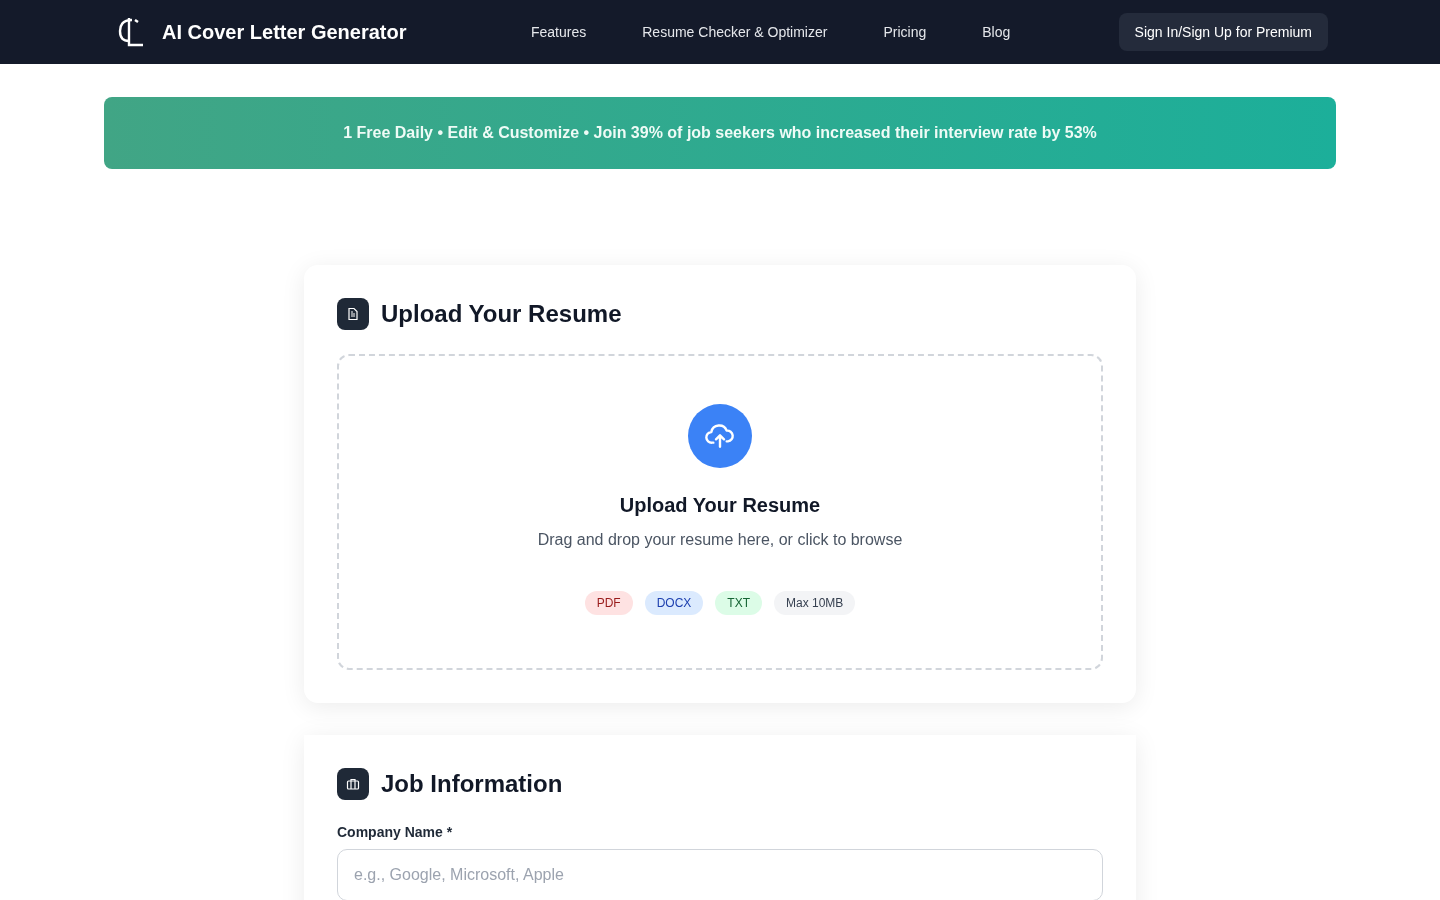  What do you see at coordinates (353, 784) in the screenshot?
I see `briefcase-icon` at bounding box center [353, 784].